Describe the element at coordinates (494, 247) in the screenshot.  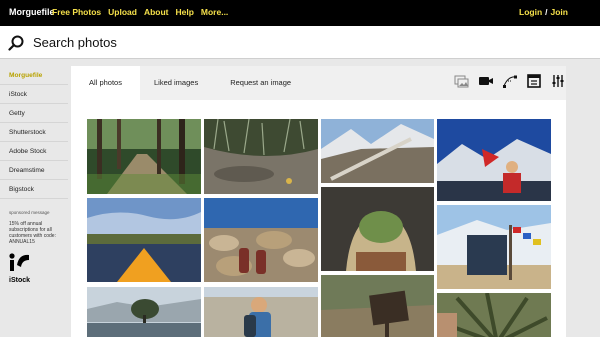
I see `photo-prayer-flags` at that location.